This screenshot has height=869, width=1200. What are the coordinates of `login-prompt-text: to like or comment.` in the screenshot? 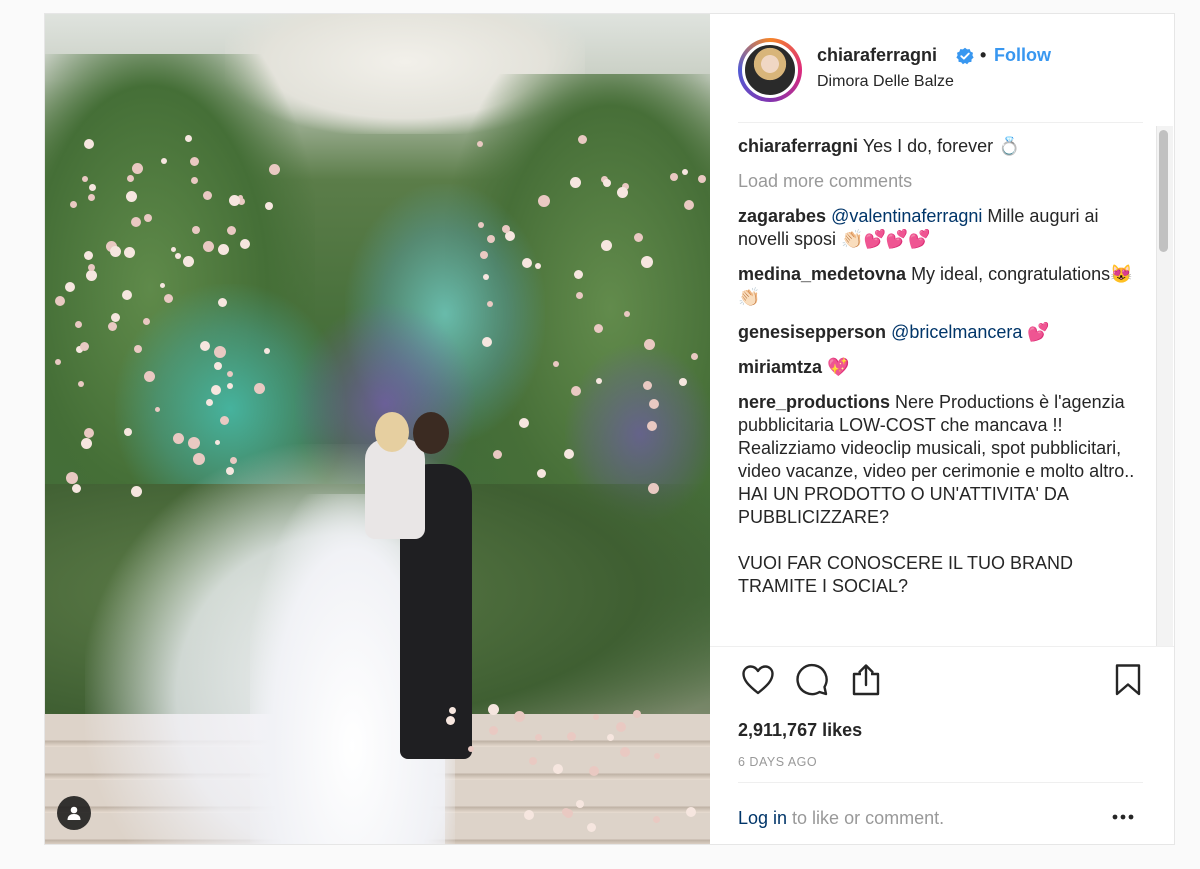 It's located at (866, 818).